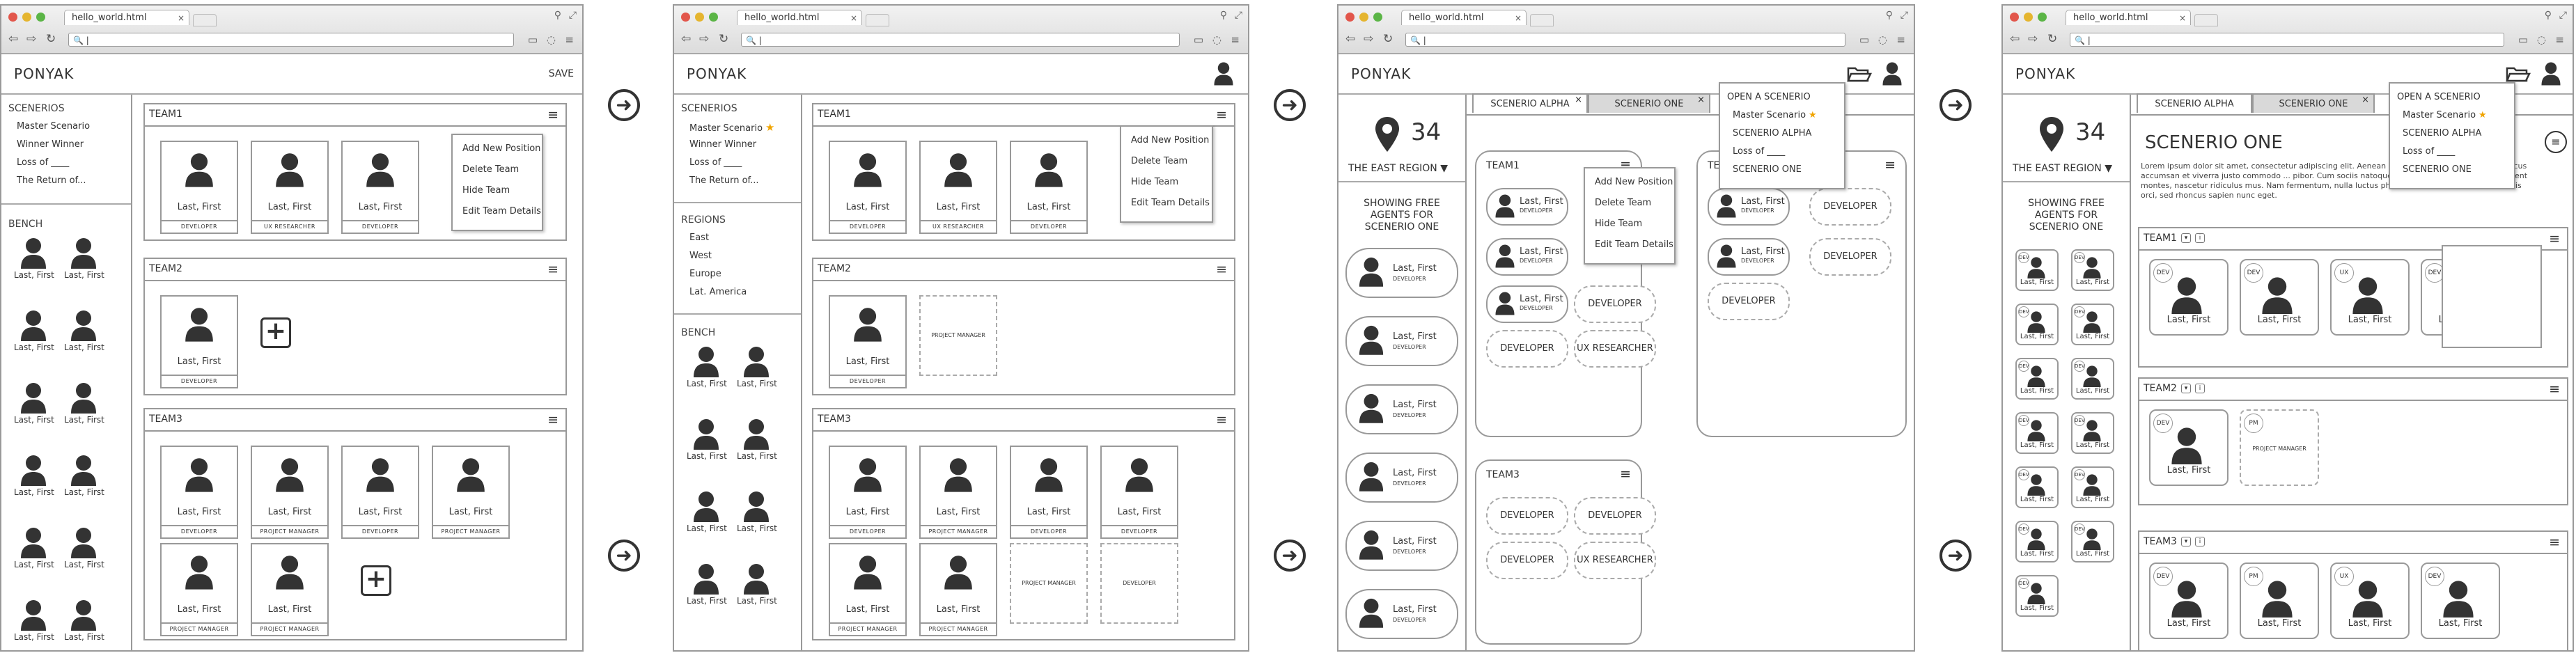  What do you see at coordinates (54, 126) in the screenshot?
I see `scenario-item: Master Scenario` at bounding box center [54, 126].